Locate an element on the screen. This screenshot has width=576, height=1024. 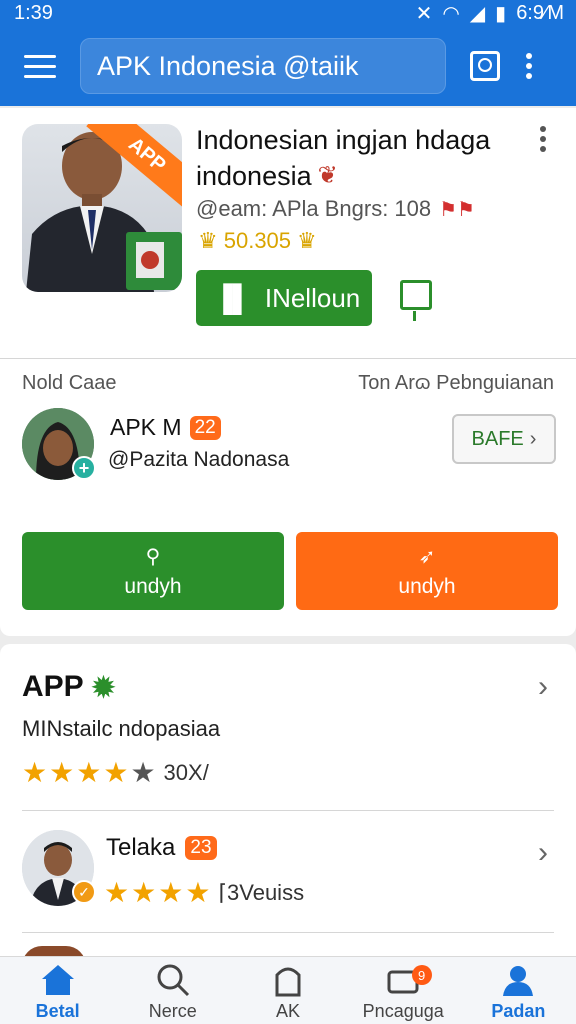
profile-icon is located at coordinates (518, 980).